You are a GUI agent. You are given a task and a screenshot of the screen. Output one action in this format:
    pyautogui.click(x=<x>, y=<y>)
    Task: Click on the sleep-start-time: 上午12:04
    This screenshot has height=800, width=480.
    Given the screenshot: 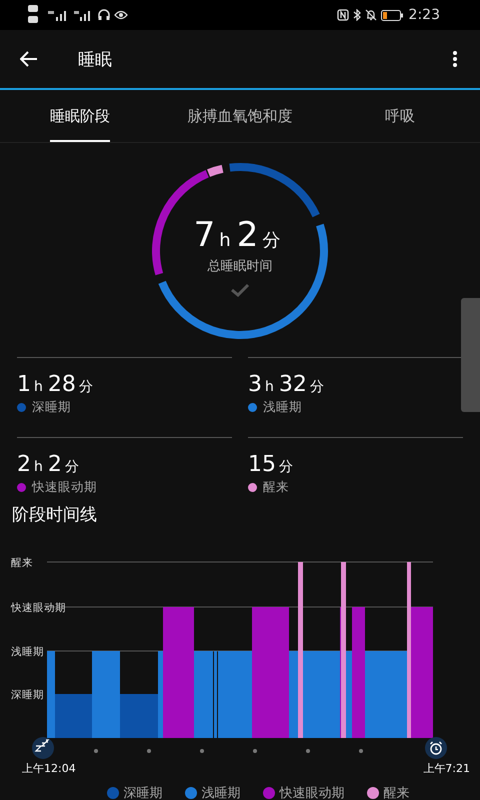 What is the action you would take?
    pyautogui.click(x=49, y=768)
    